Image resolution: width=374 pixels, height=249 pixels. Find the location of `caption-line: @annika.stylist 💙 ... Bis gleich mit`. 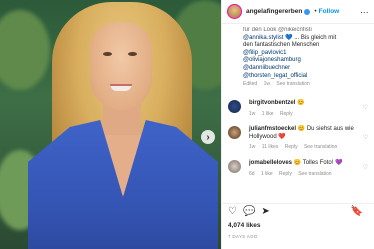

caption-line: @annika.stylist 💙 ... Bis gleich mit is located at coordinates (305, 39).